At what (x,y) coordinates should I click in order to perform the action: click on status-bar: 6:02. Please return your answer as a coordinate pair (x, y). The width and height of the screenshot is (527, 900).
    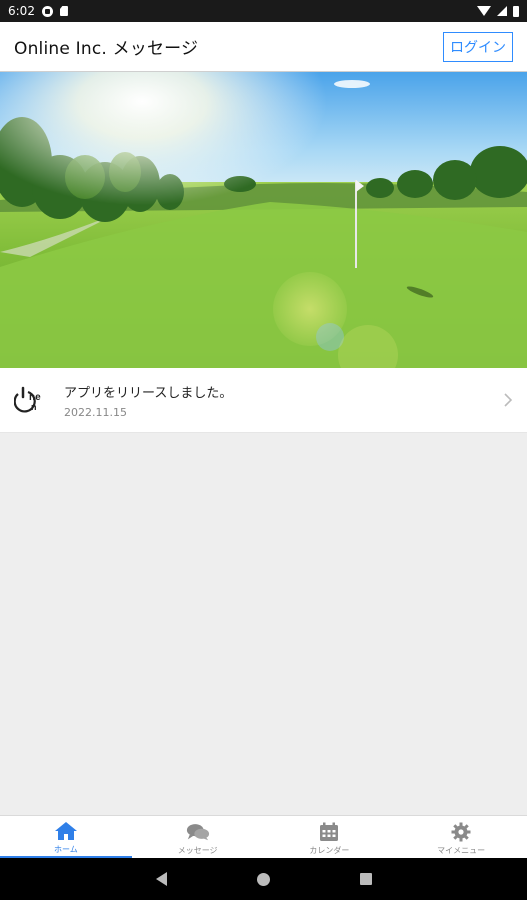
    Looking at the image, I should click on (263, 11).